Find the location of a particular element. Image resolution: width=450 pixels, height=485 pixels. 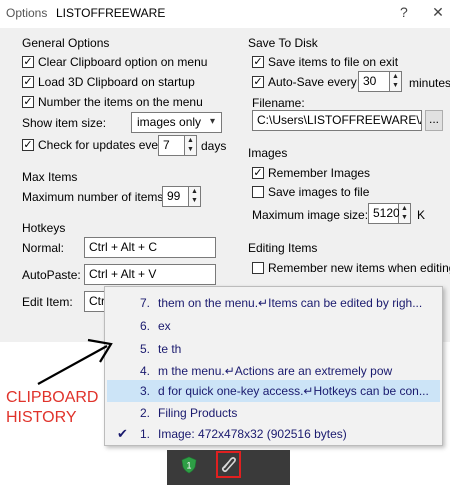

shield-icon: 1 is located at coordinates (189, 465).